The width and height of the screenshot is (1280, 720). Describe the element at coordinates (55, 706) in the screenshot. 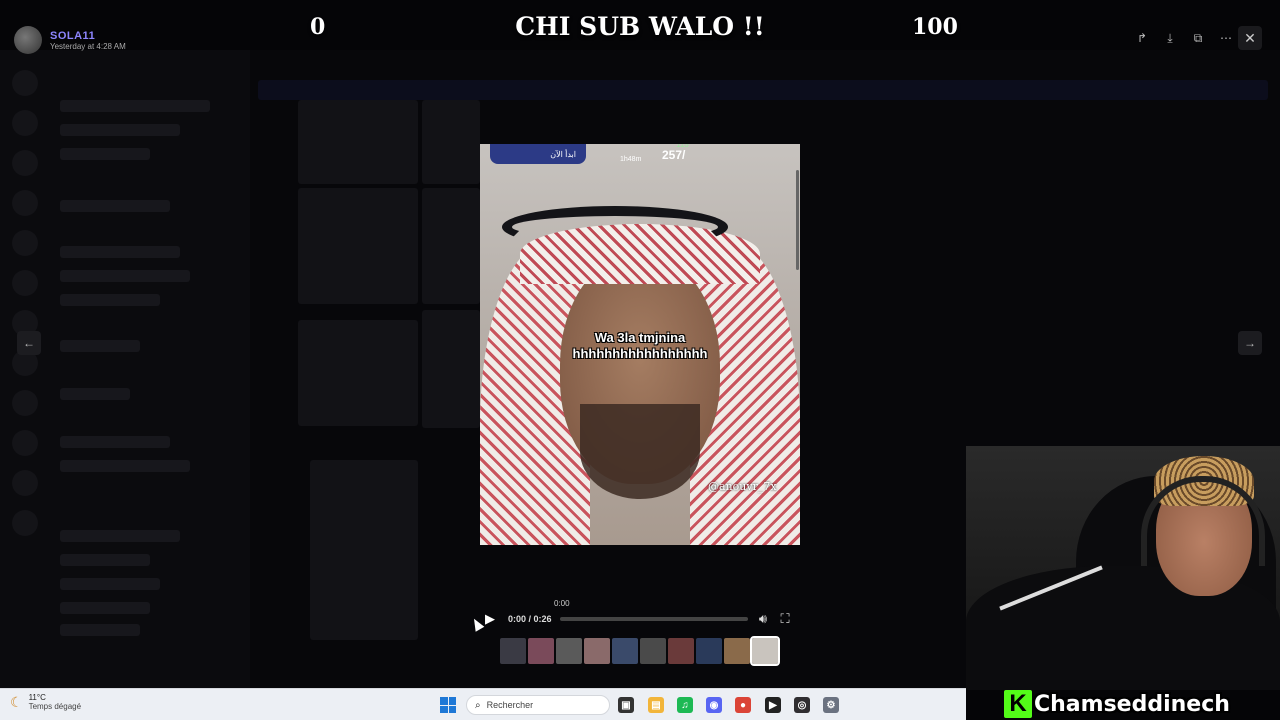

I see `weather-description: Temps dégagé` at that location.